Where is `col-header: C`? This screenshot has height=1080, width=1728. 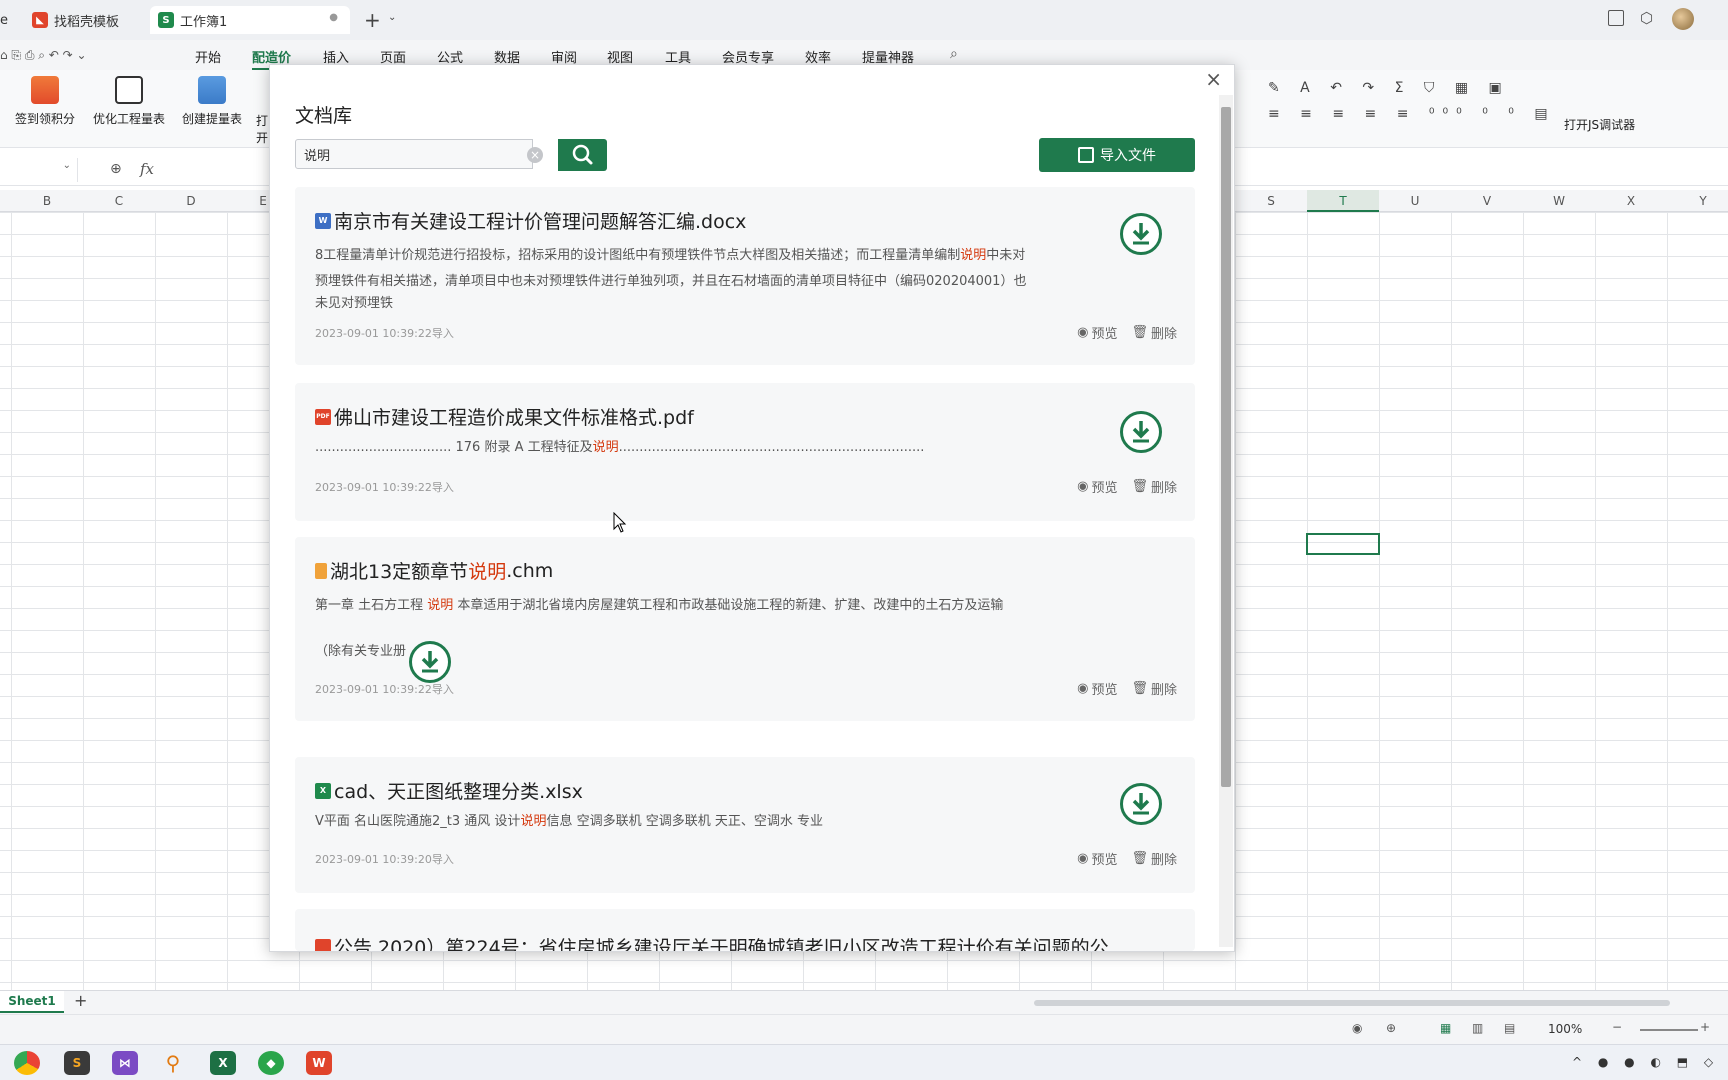 col-header: C is located at coordinates (119, 201).